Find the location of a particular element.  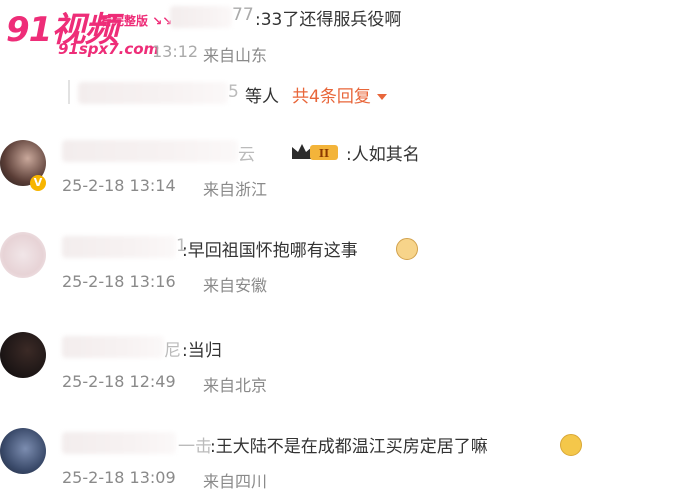

comment-time: 25-2-18 13:14 is located at coordinates (119, 185).